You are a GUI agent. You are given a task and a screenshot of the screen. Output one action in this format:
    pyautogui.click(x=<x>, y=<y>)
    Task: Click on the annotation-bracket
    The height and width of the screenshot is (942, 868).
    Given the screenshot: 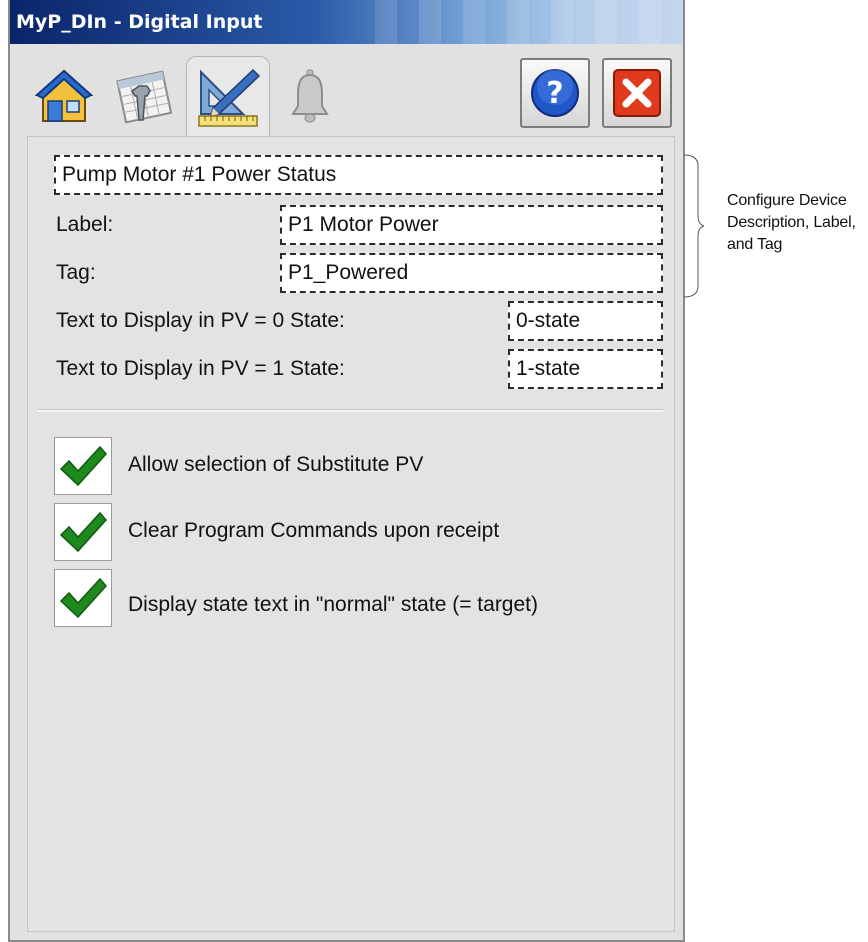 What is the action you would take?
    pyautogui.click(x=694, y=226)
    